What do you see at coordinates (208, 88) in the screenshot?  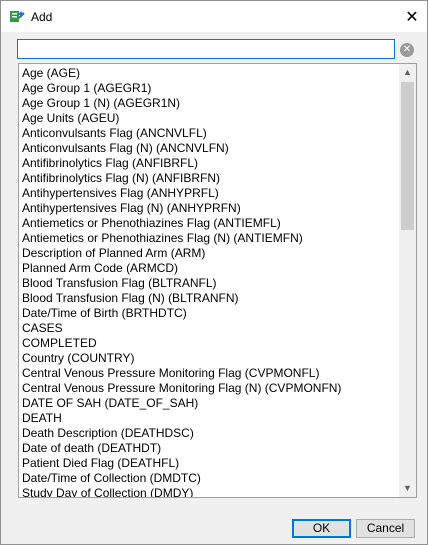 I see `list-item: Age Group 1 (AGEGR1)` at bounding box center [208, 88].